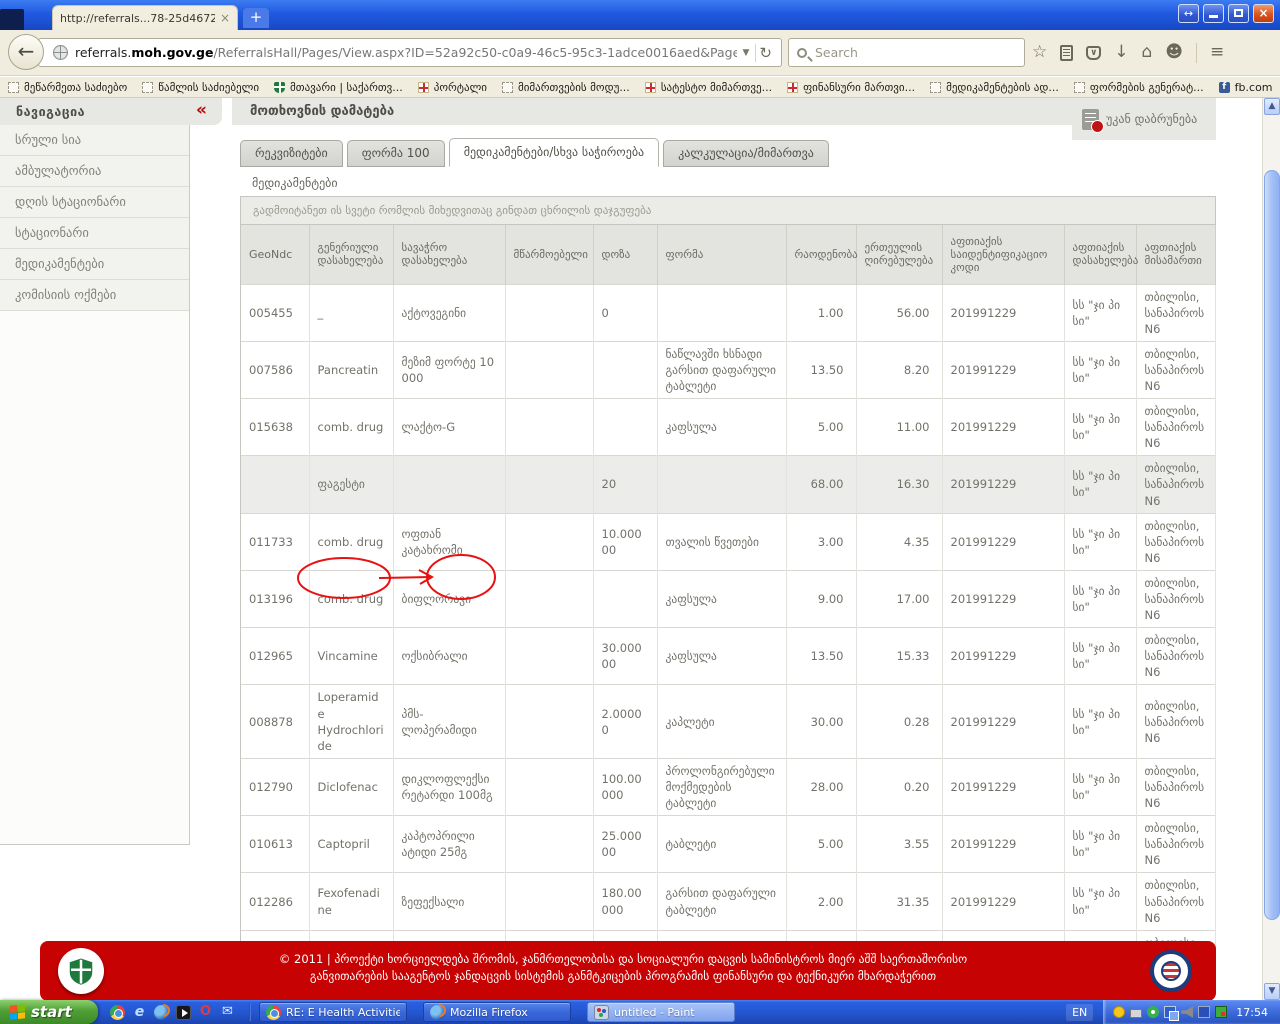  What do you see at coordinates (1238, 13) in the screenshot?
I see `restore-button` at bounding box center [1238, 13].